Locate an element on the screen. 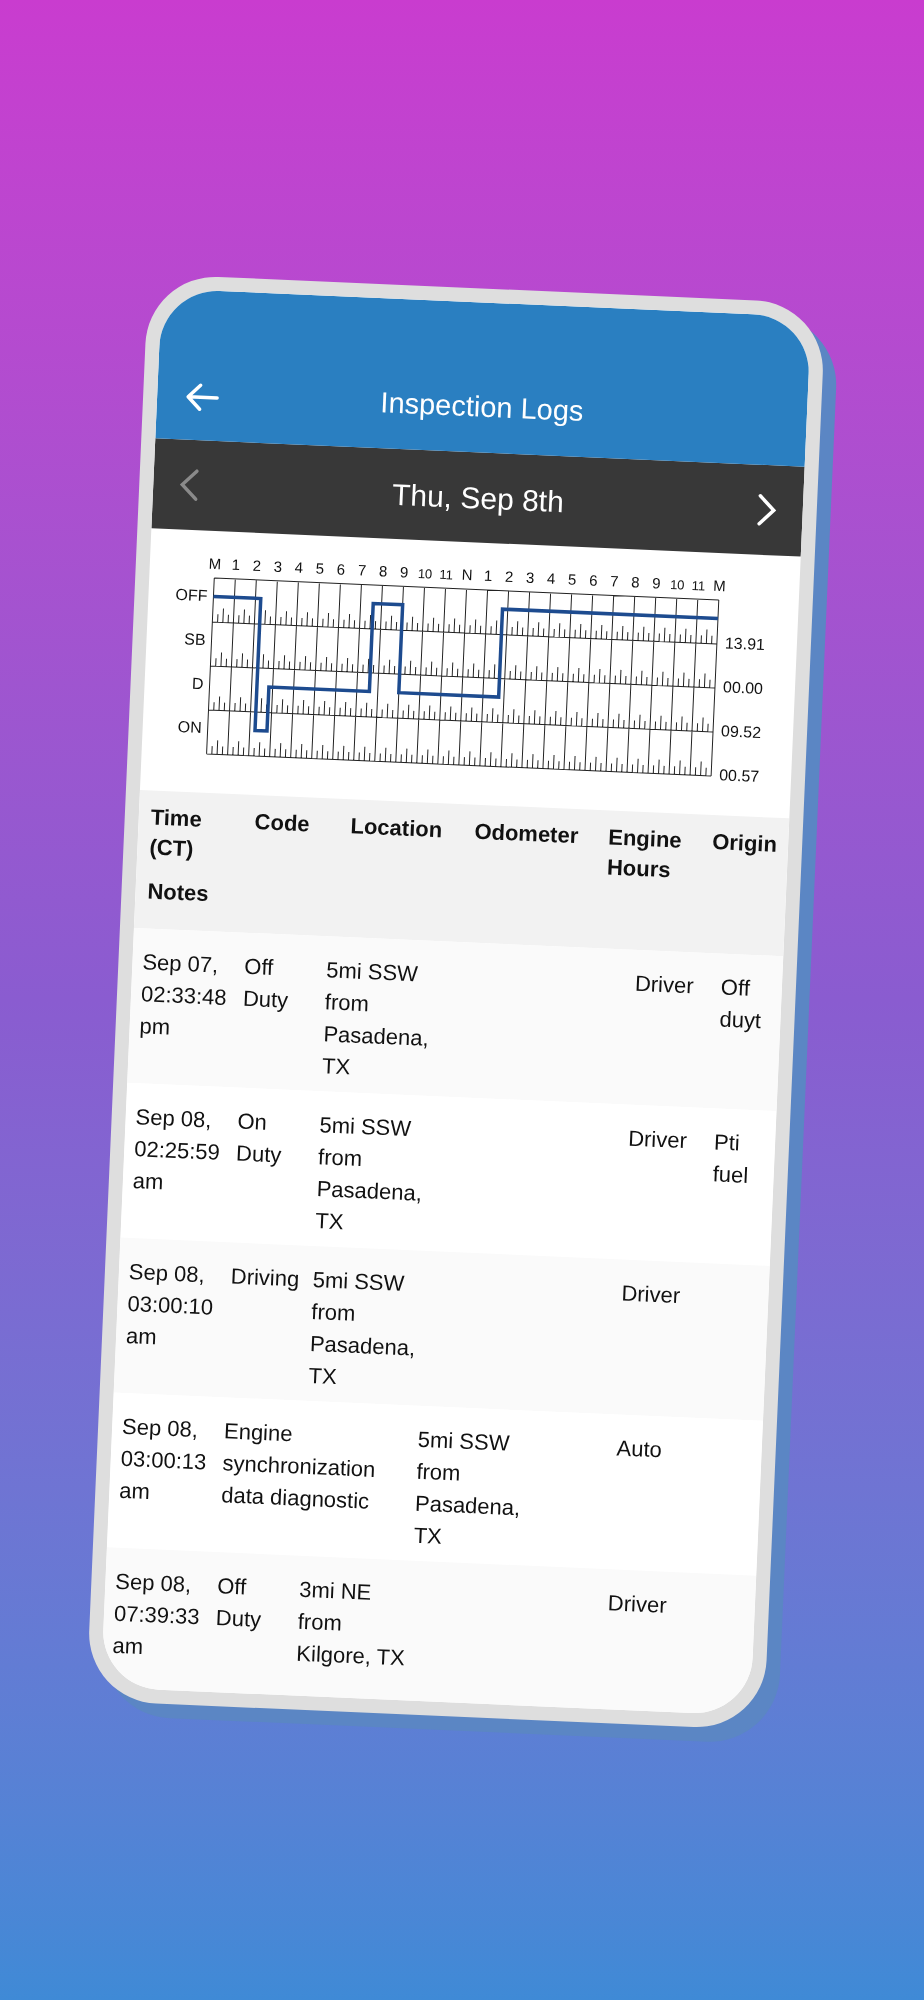 The image size is (924, 2000). table-cell-text: Sep 08, 03:00:10 am is located at coordinates (170, 1305).